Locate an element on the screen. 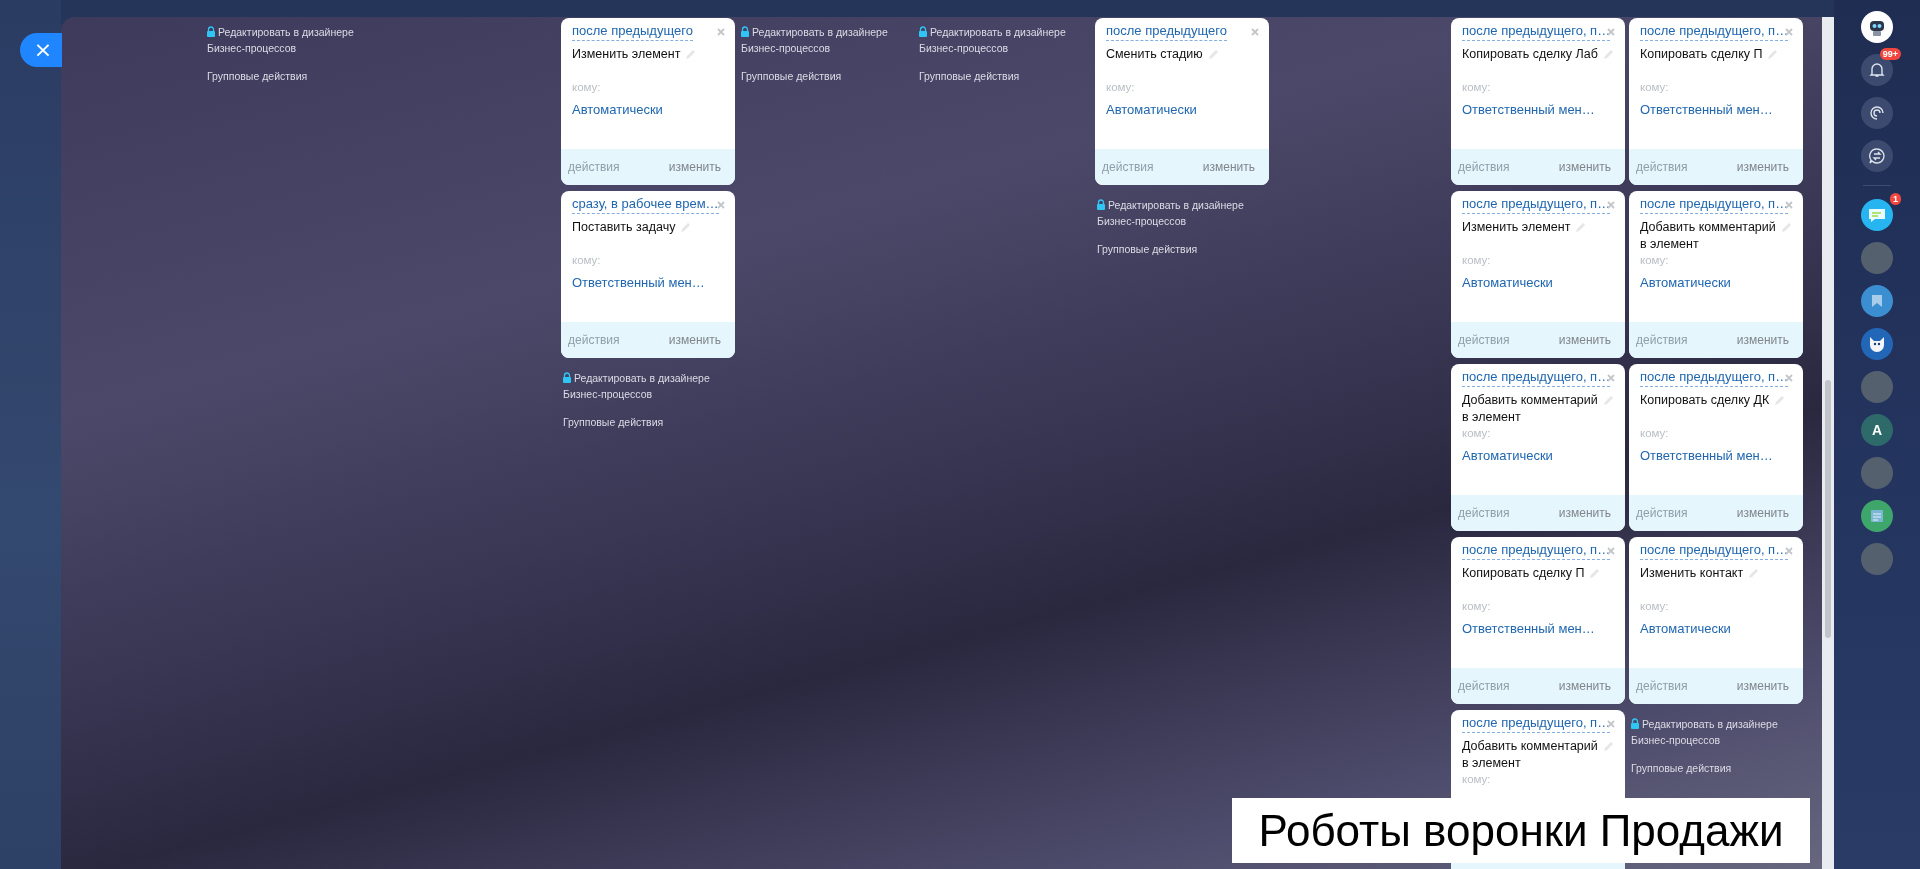  document-button is located at coordinates (1877, 516).